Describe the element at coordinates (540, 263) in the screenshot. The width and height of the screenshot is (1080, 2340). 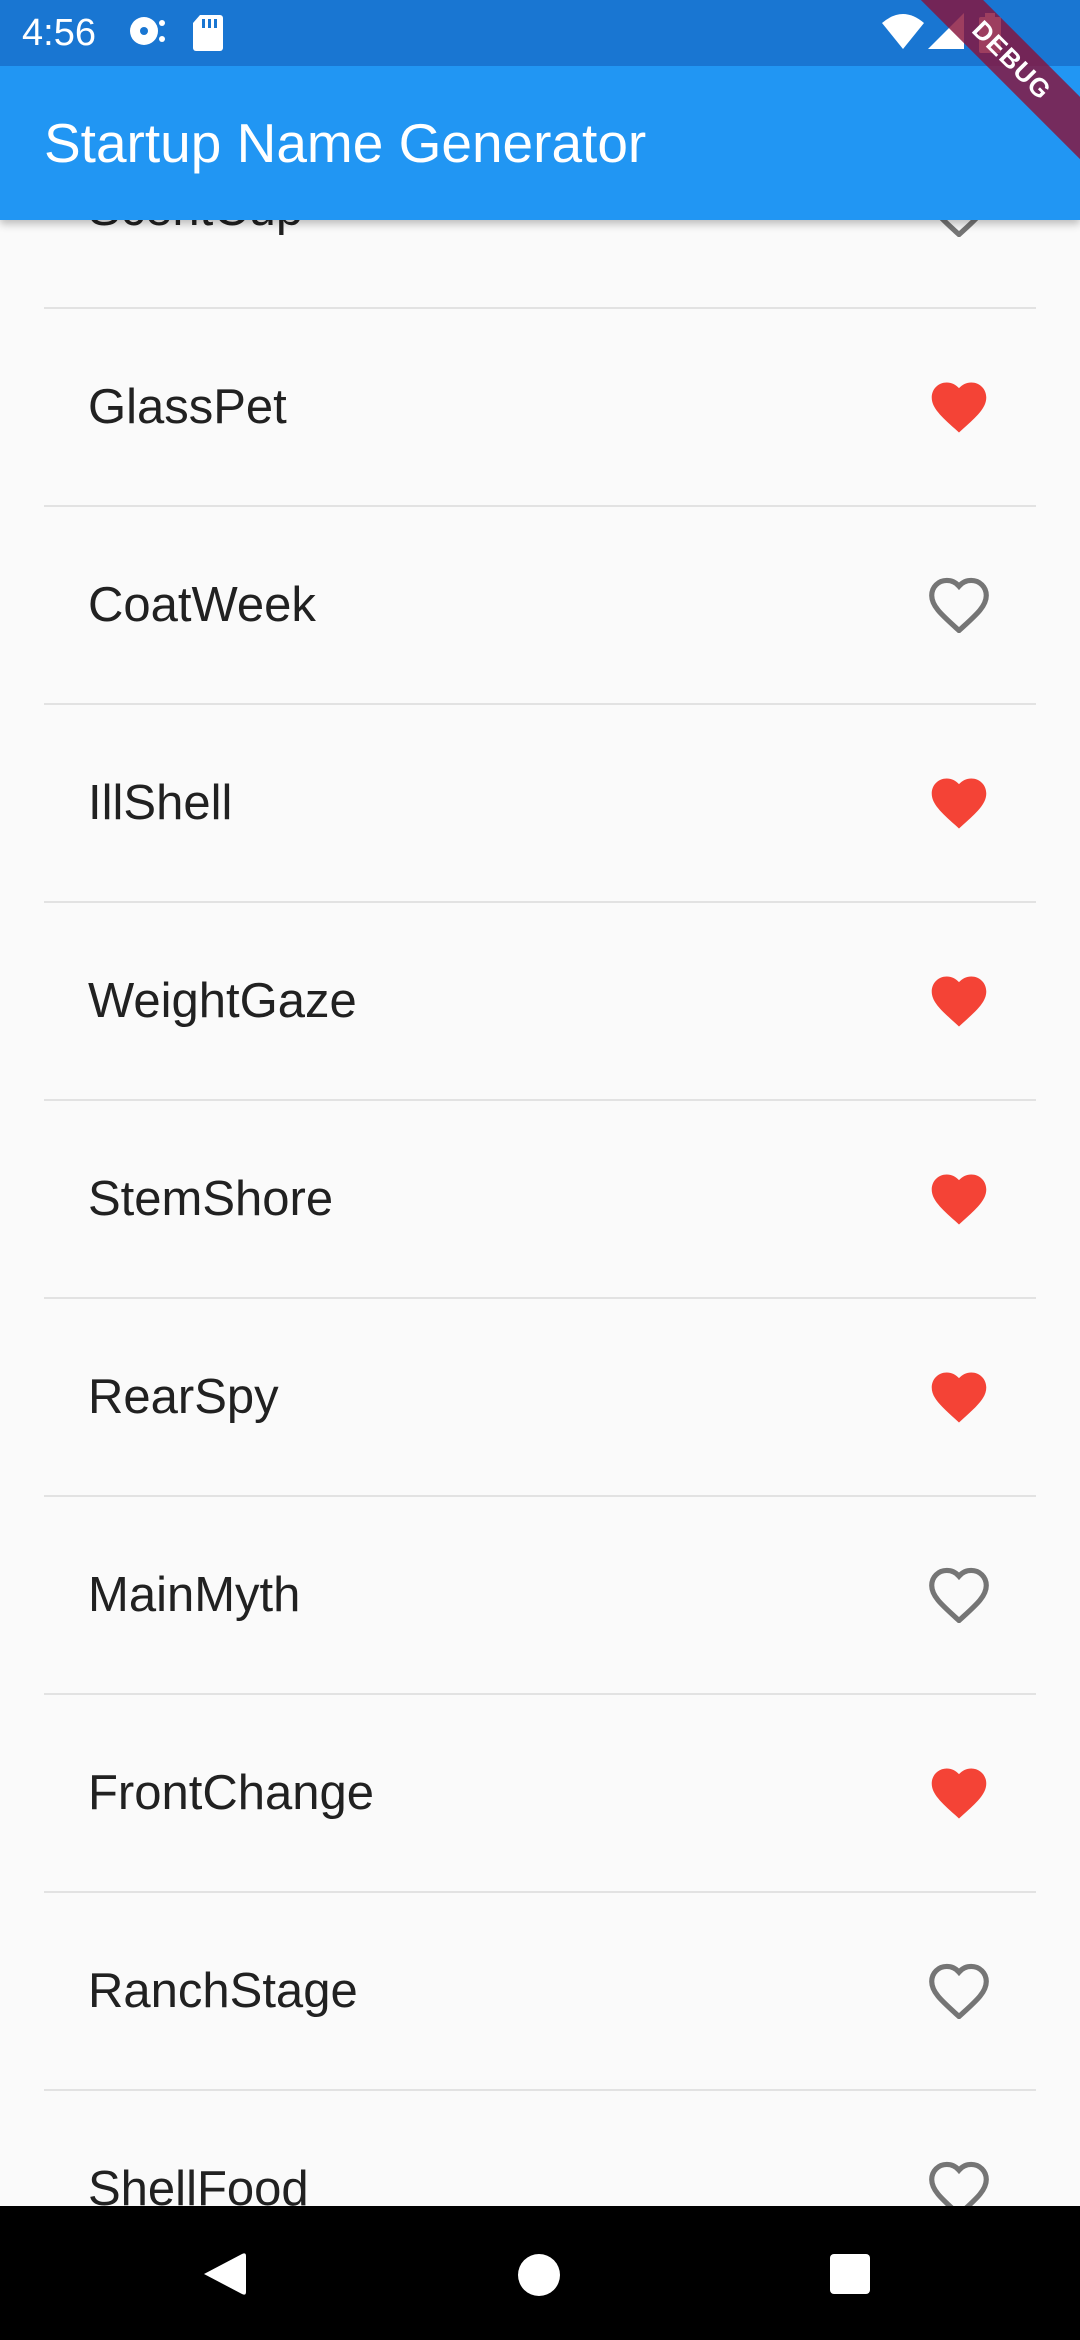
I see `list-item: ScentCup` at that location.